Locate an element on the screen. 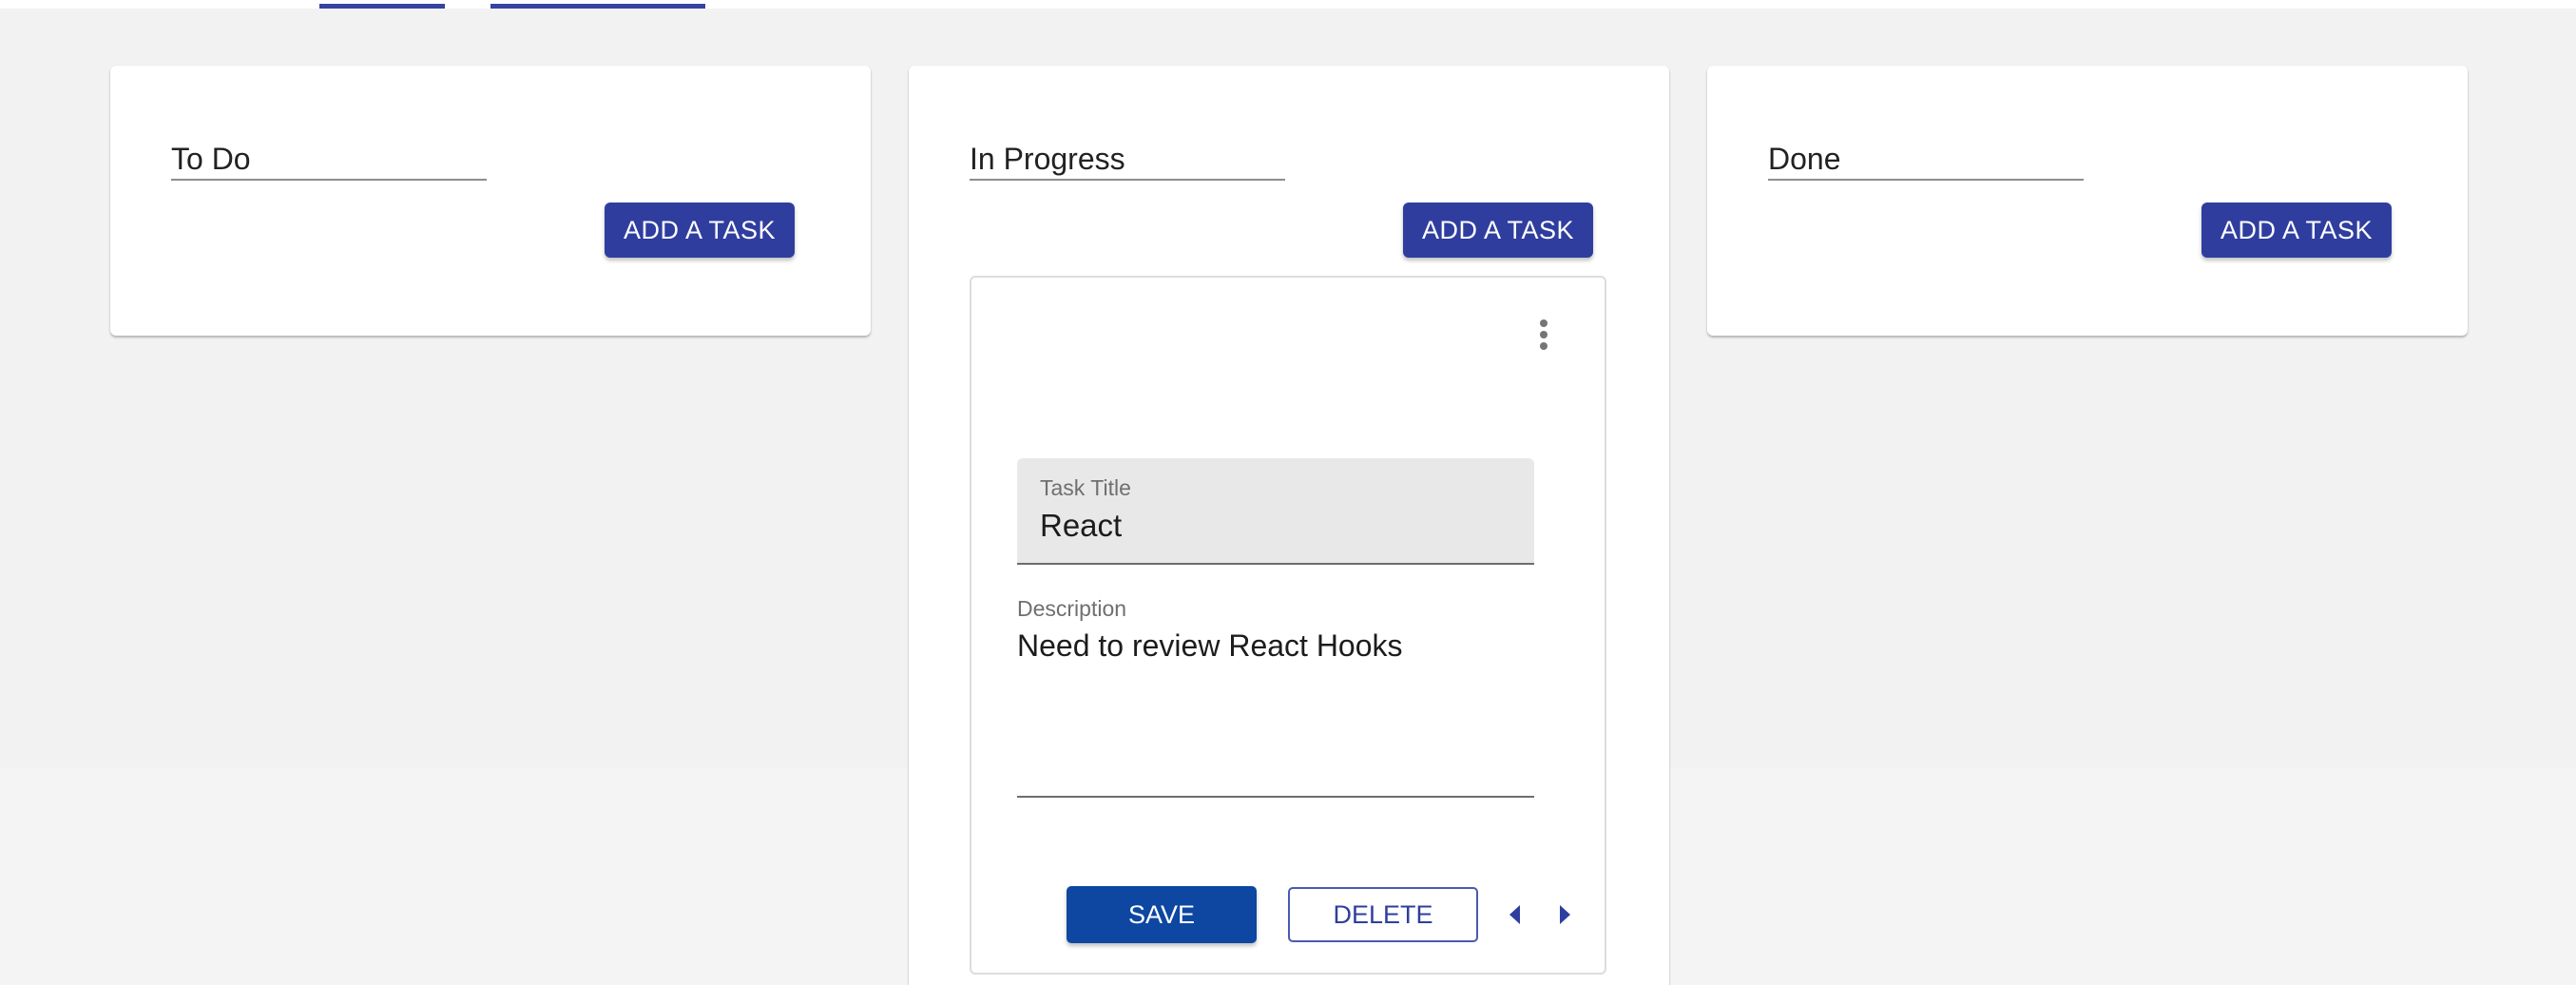 The height and width of the screenshot is (985, 2576). column-title-done: Done is located at coordinates (1926, 159).